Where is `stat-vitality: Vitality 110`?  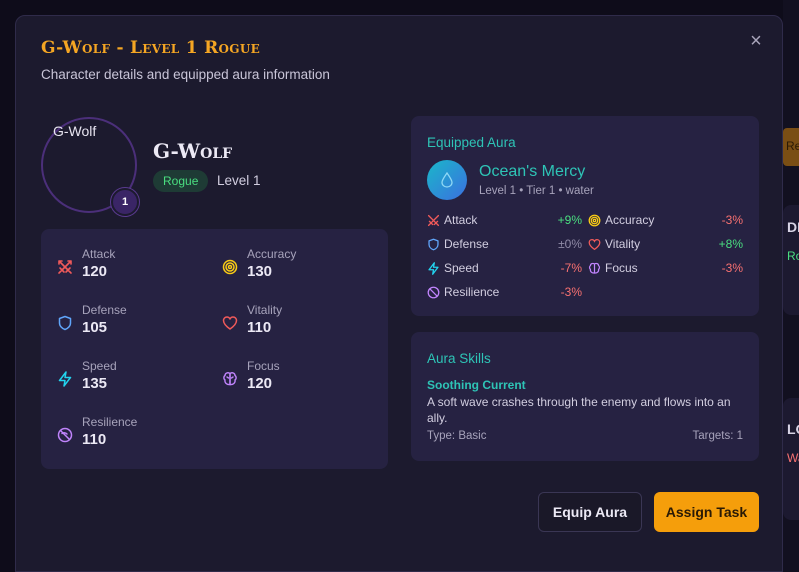 stat-vitality: Vitality 110 is located at coordinates (297, 323).